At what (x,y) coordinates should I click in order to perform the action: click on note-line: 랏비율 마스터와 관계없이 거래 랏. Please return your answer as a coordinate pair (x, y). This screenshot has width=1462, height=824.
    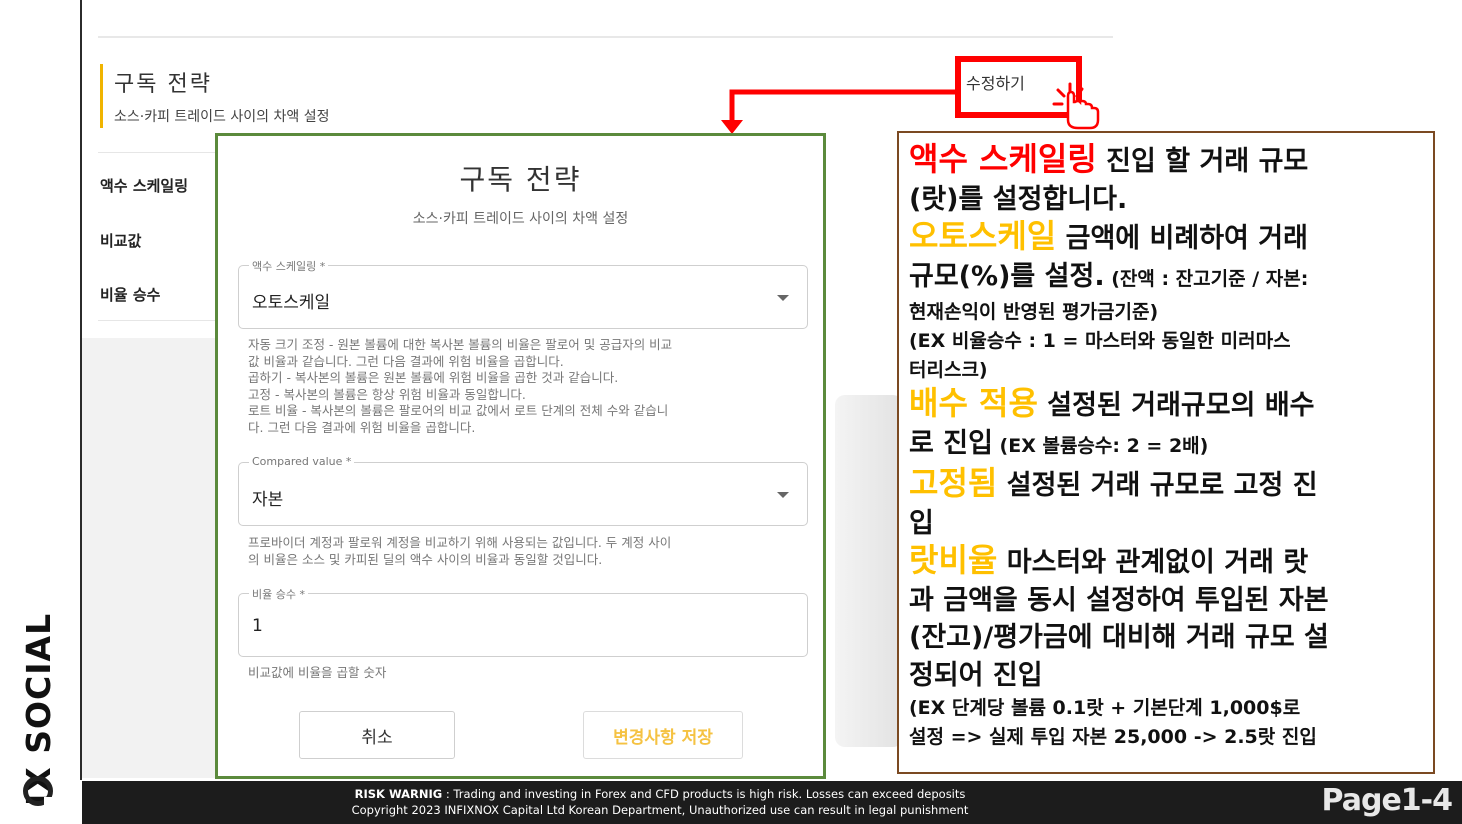
    Looking at the image, I should click on (1166, 561).